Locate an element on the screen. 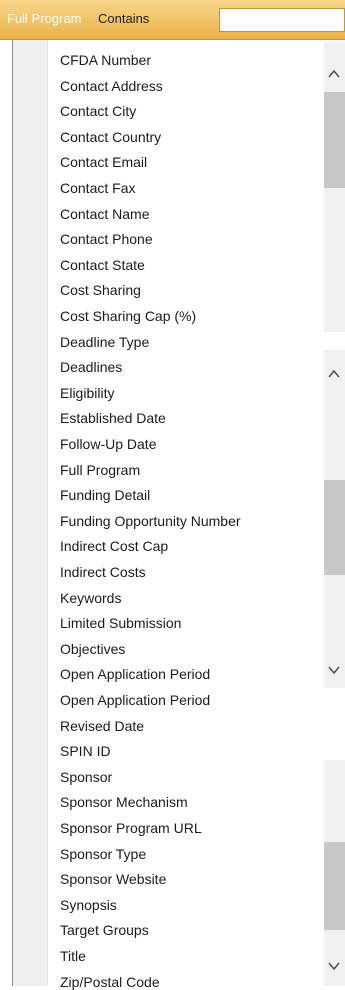 This screenshot has height=990, width=345. filter-operator-label: Contains is located at coordinates (123, 18).